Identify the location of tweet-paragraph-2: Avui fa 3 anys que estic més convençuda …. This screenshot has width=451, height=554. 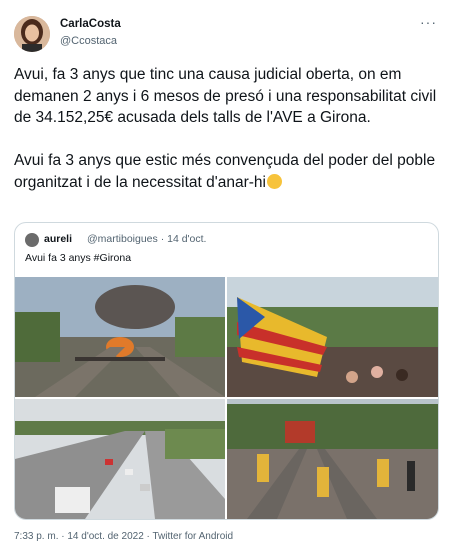
(225, 171).